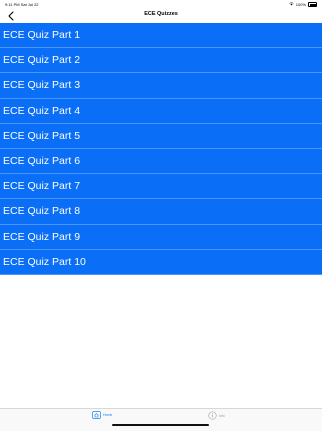  Describe the element at coordinates (42, 211) in the screenshot. I see `list-item-label: ECE Quiz Part 8` at that location.